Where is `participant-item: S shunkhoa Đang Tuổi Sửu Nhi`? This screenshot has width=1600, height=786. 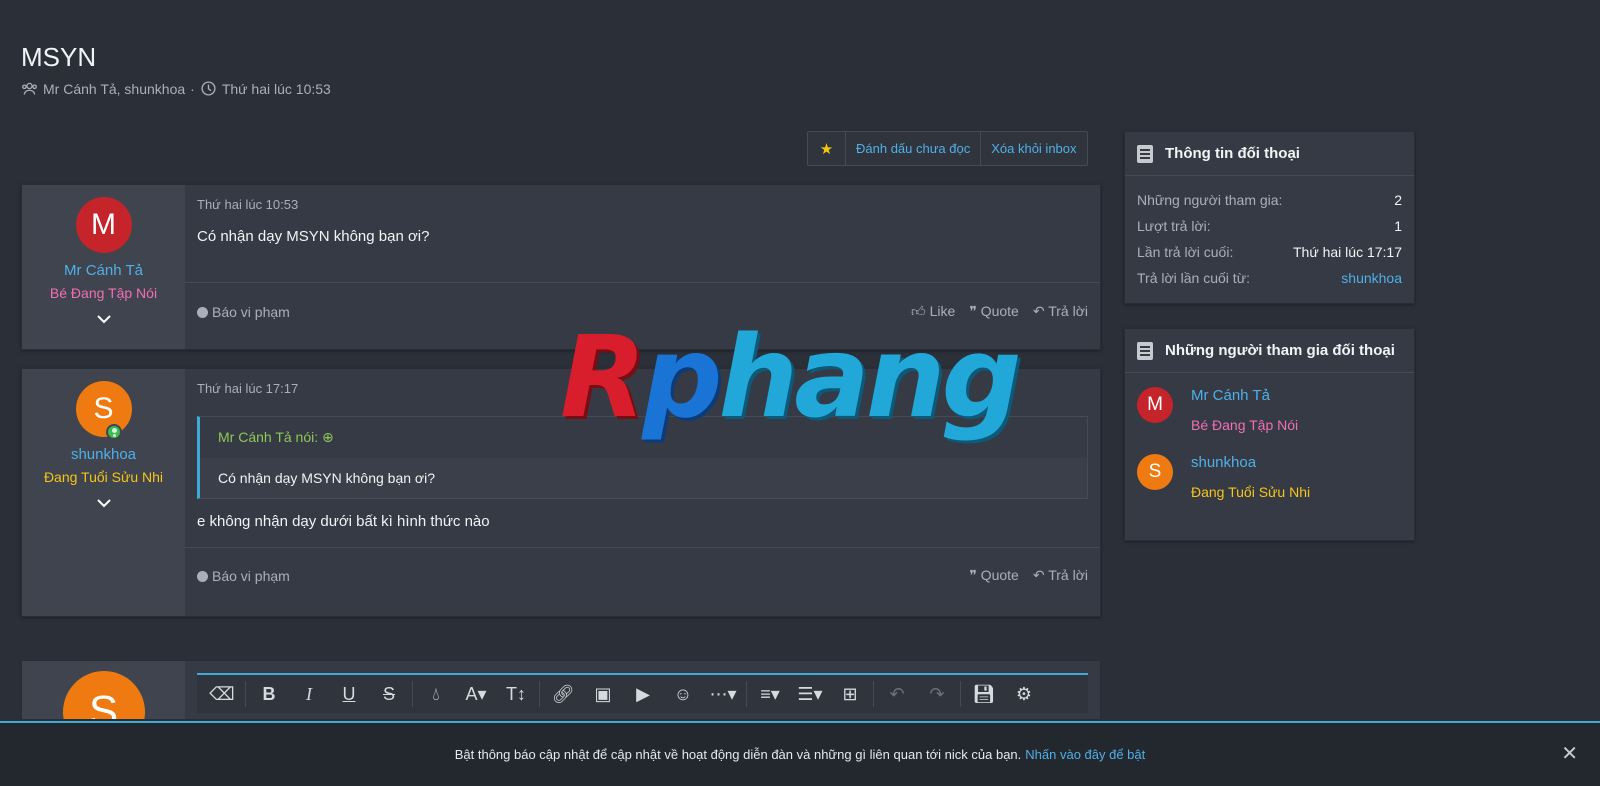
participant-item: S shunkhoa Đang Tuổi Sửu Nhi is located at coordinates (1269, 477).